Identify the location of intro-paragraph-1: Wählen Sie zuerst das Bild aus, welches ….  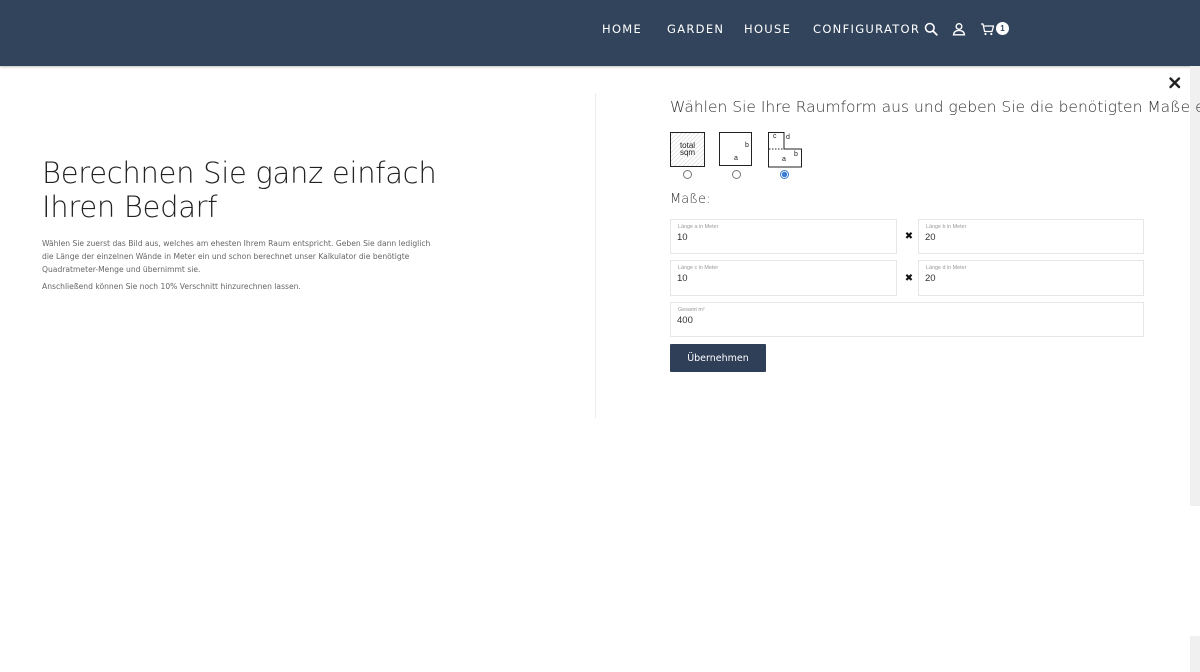
(236, 257).